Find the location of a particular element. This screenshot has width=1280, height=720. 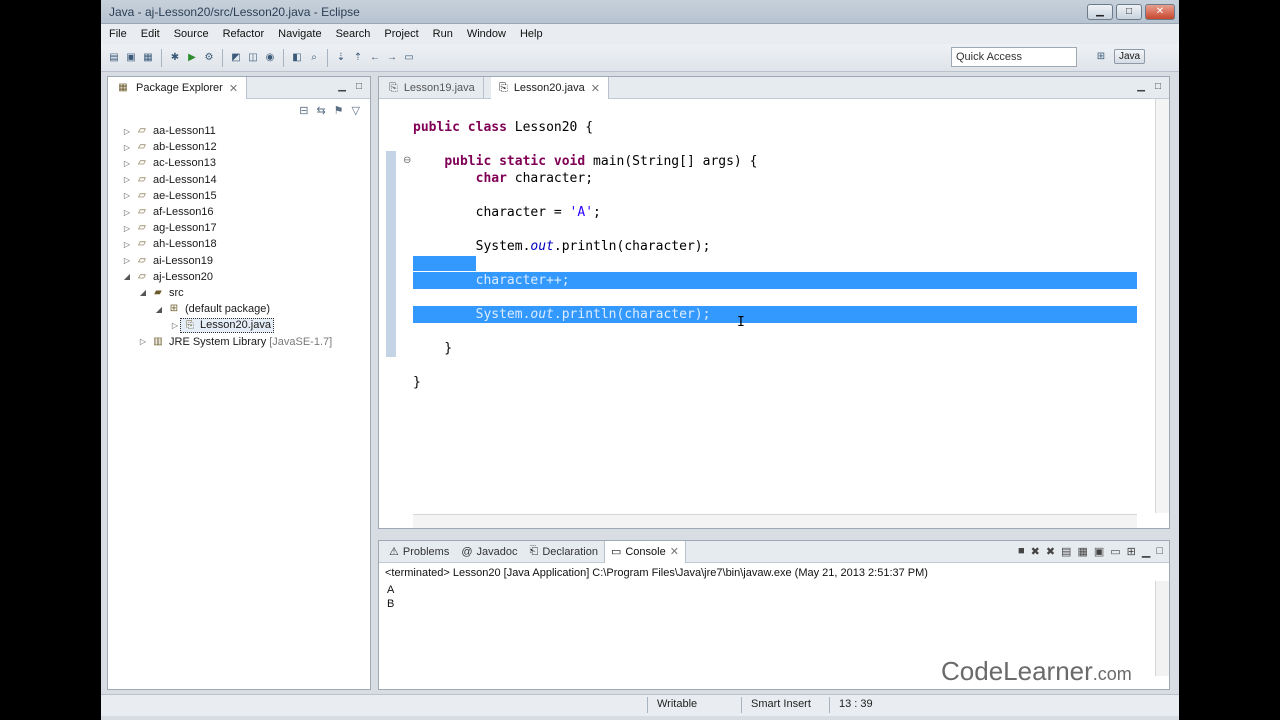

debug-icon: ✱ is located at coordinates (175, 58).